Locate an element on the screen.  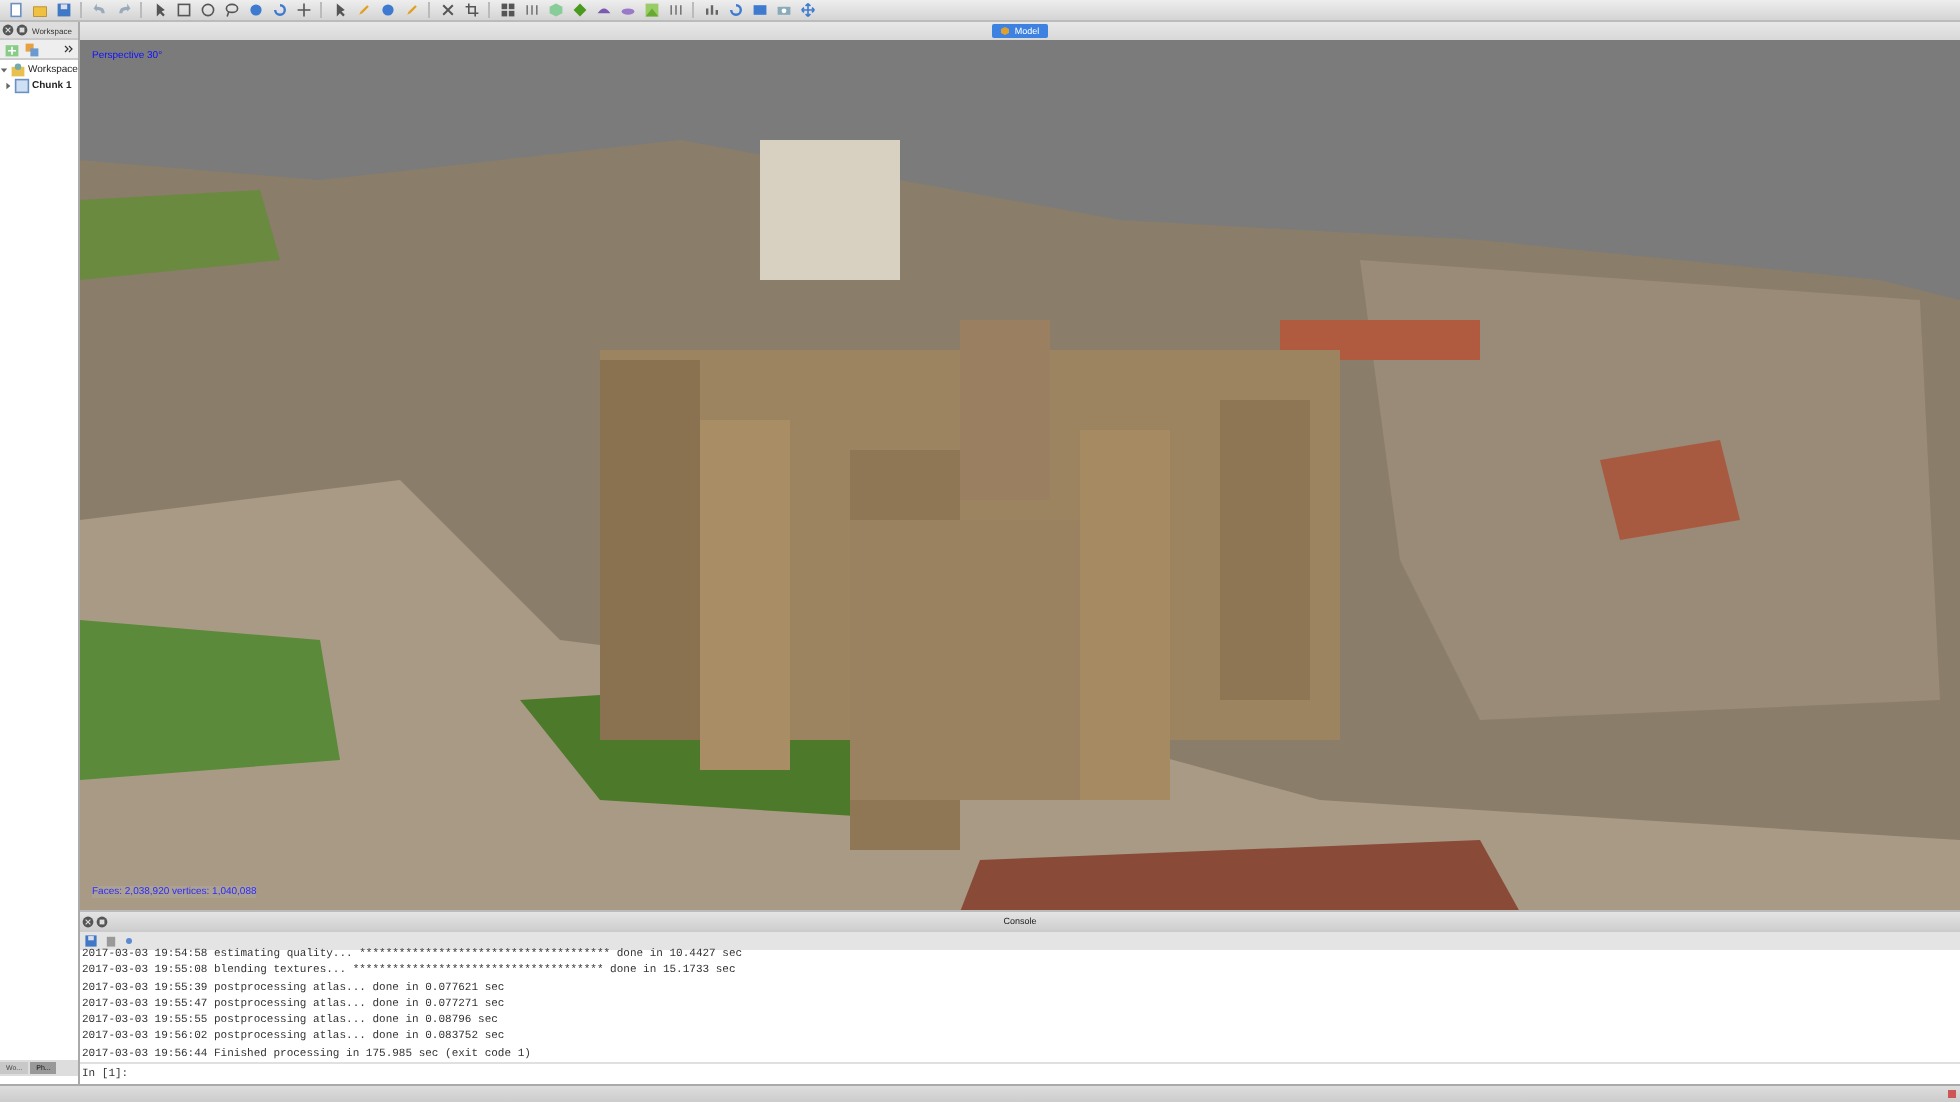
circle-icon is located at coordinates (207, 10).